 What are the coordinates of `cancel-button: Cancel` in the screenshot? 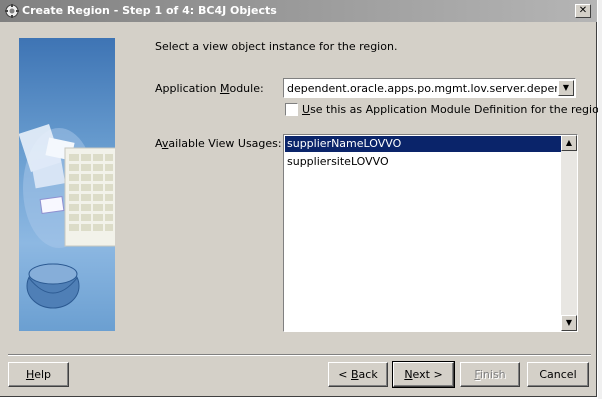 It's located at (558, 374).